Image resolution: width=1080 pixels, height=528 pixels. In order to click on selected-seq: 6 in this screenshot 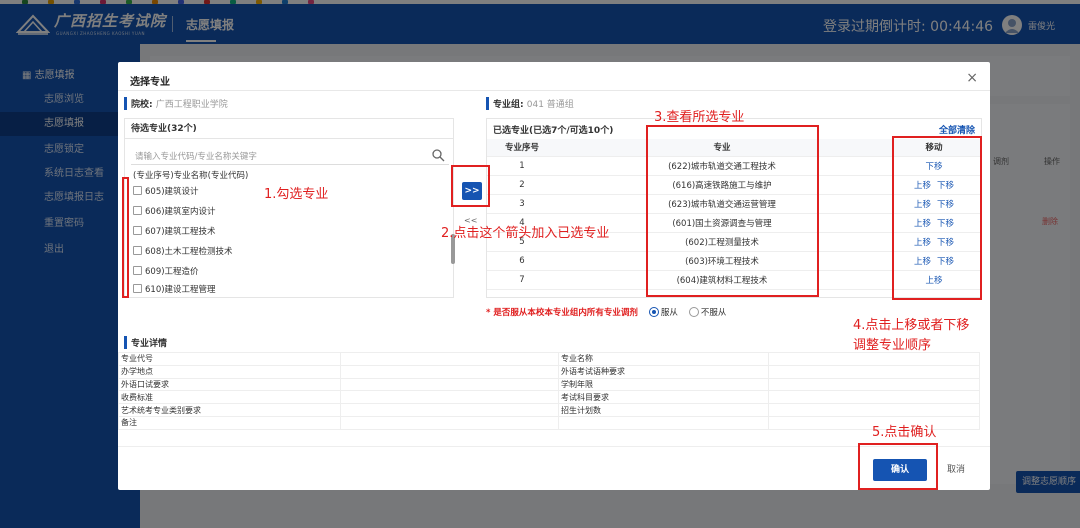, I will do `click(522, 261)`.